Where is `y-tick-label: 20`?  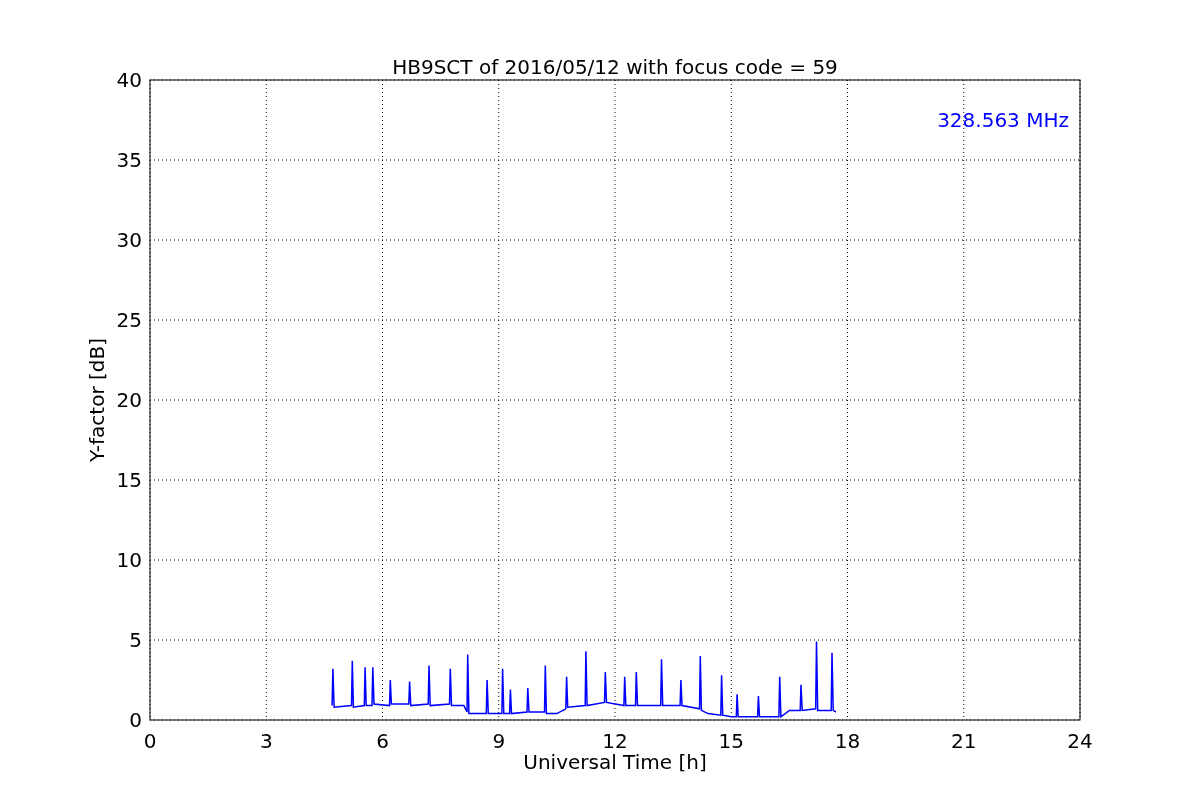 y-tick-label: 20 is located at coordinates (129, 400).